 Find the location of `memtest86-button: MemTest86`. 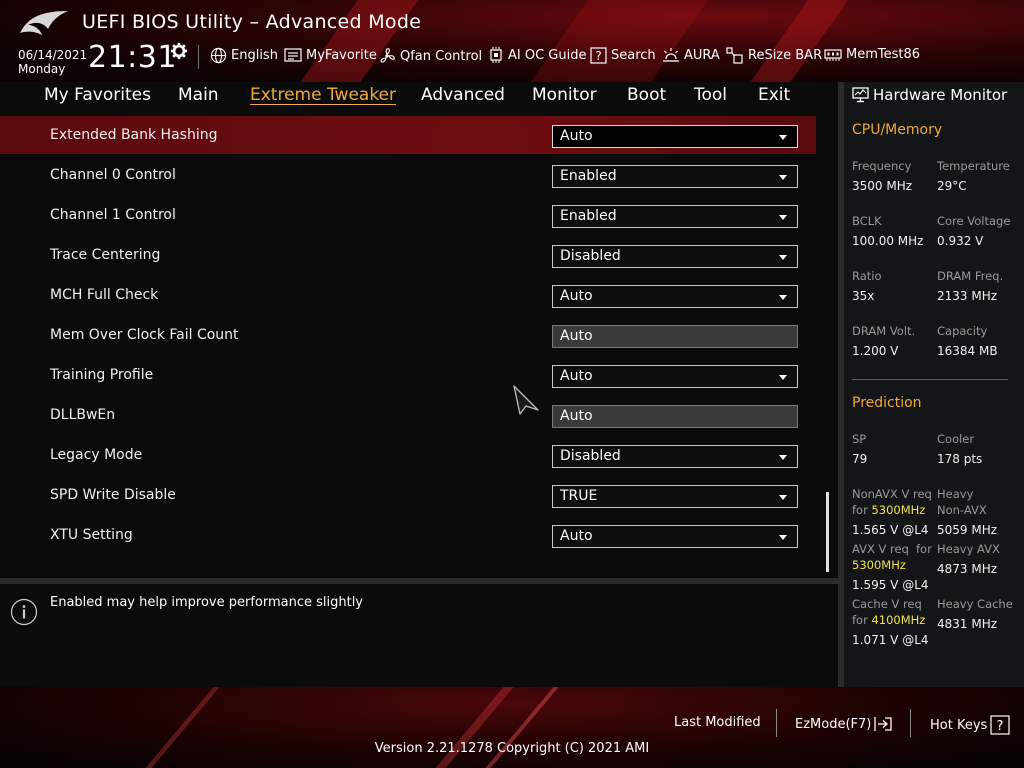

memtest86-button: MemTest86 is located at coordinates (872, 54).